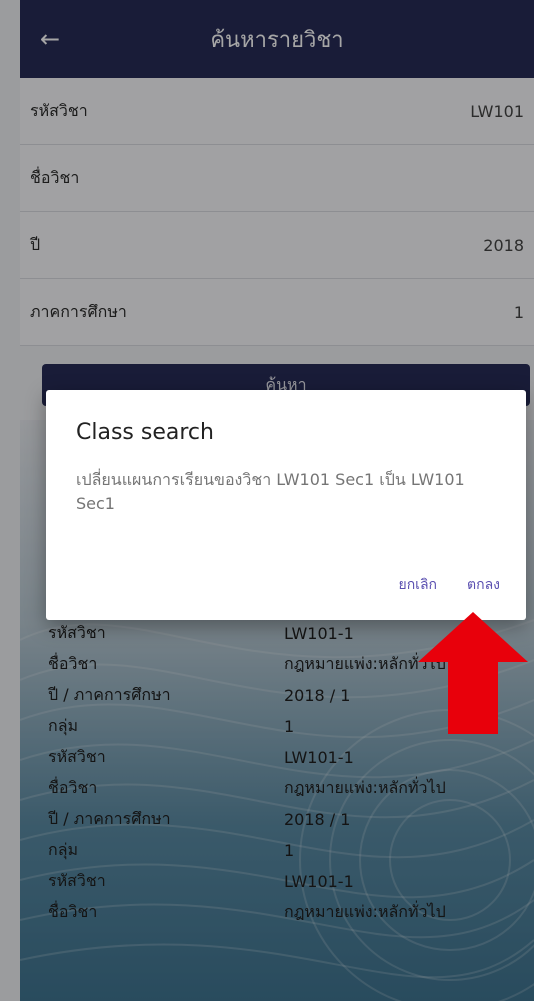 The width and height of the screenshot is (534, 1001). I want to click on cancel-button: ยกเลิก, so click(417, 585).